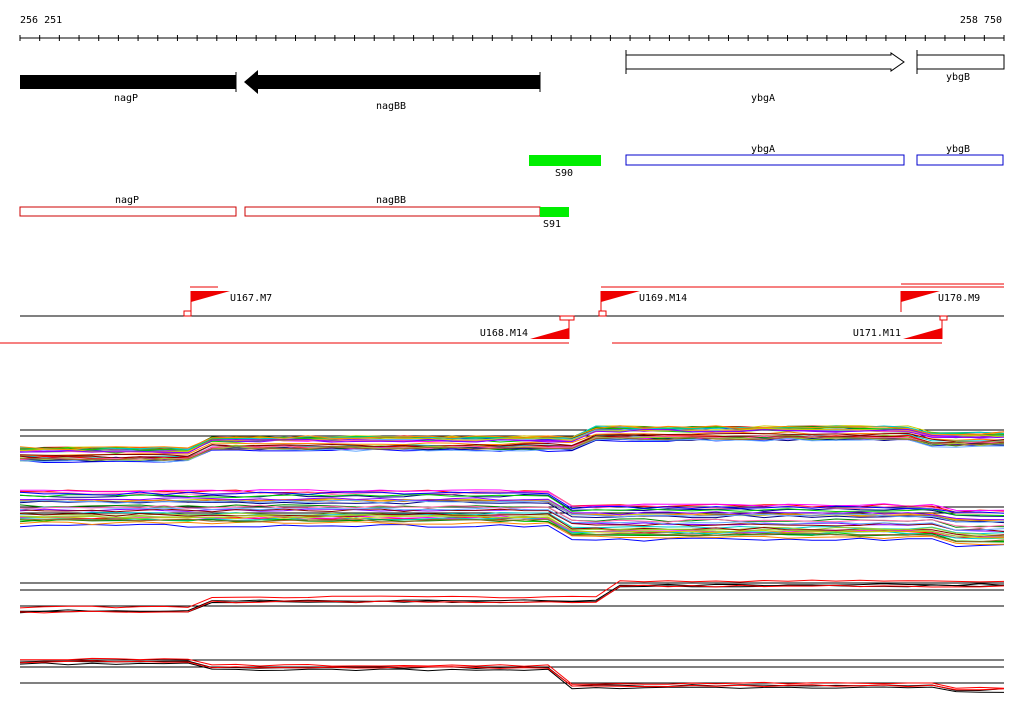  Describe the element at coordinates (392, 211) in the screenshot. I see `transcript-nagBB-box` at that location.